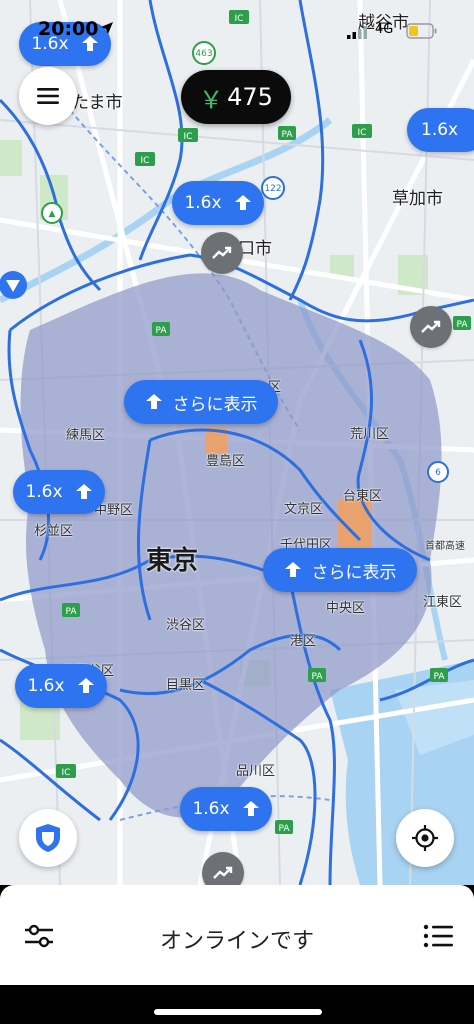  What do you see at coordinates (256, 771) in the screenshot?
I see `place-label-shinagawa: 品川区` at bounding box center [256, 771].